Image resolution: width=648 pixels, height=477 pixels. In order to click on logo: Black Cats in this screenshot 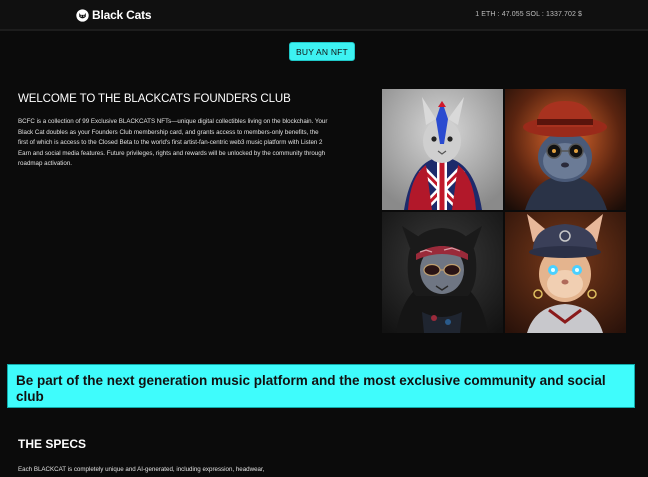, I will do `click(114, 15)`.